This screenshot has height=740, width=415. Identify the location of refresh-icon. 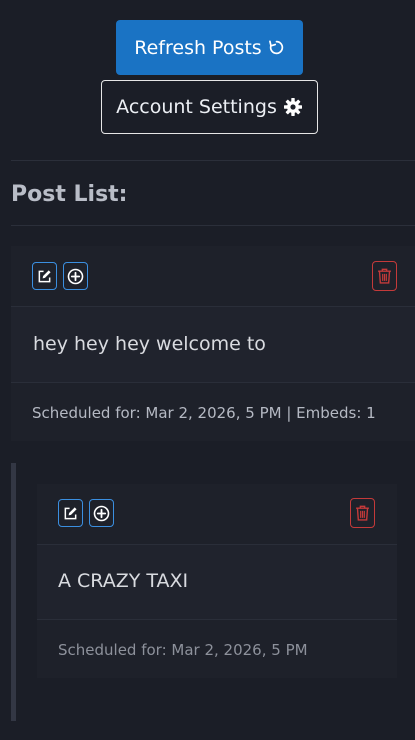
(275, 47).